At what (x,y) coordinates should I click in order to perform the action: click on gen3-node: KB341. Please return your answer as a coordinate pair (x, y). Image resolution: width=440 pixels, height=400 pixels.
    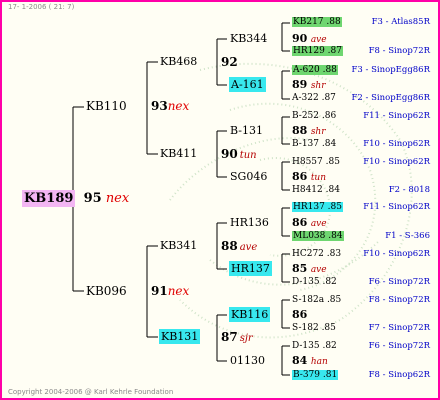
    Looking at the image, I should click on (178, 245).